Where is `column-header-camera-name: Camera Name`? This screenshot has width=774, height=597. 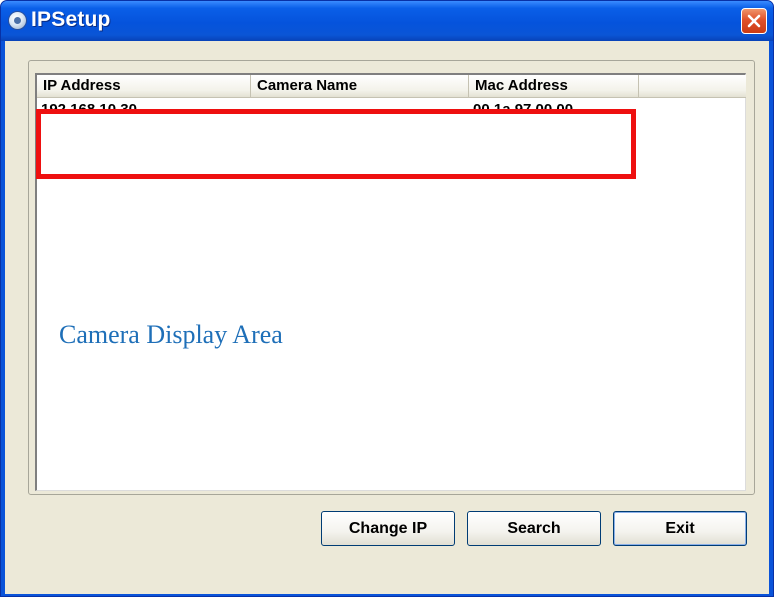
column-header-camera-name: Camera Name is located at coordinates (360, 86).